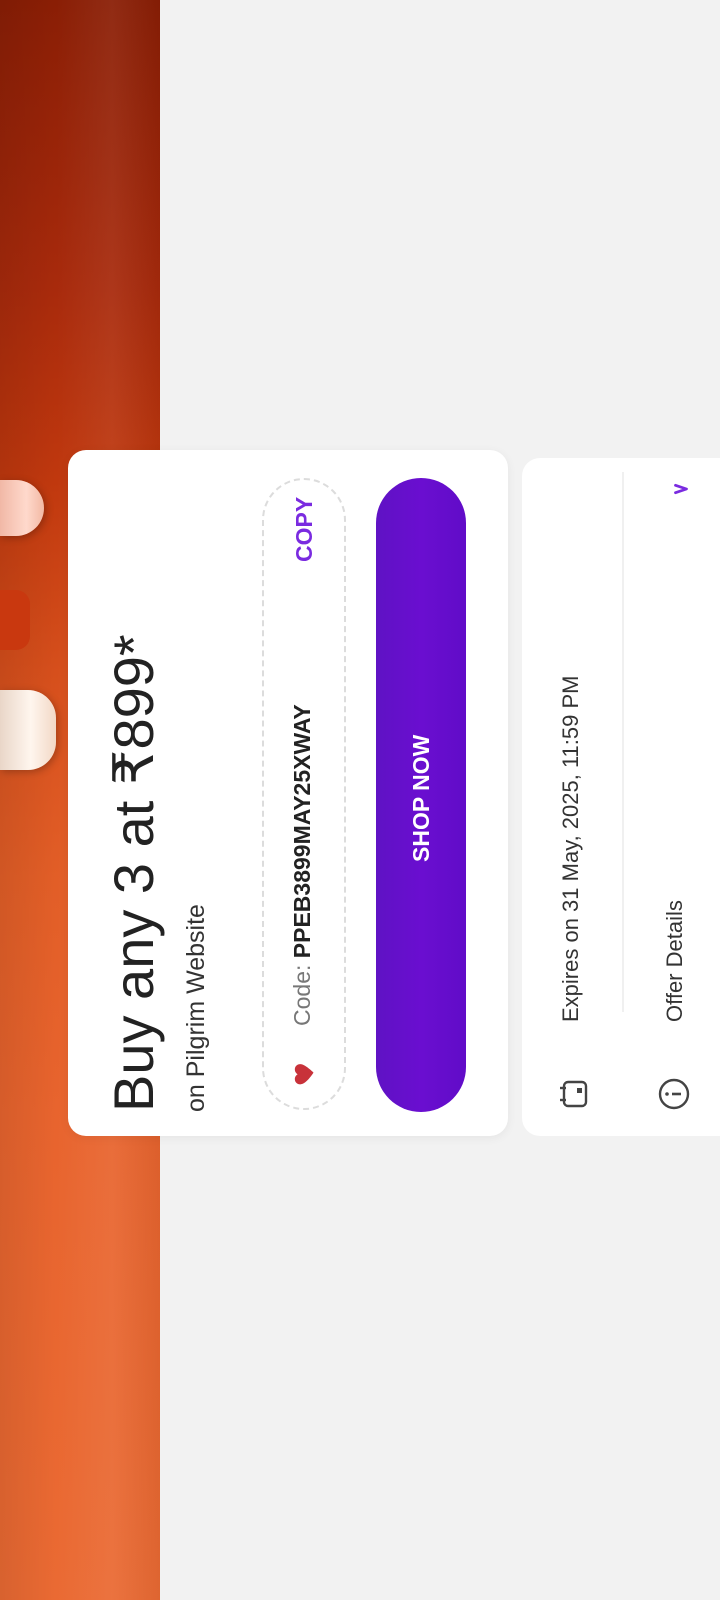 The height and width of the screenshot is (1600, 720). Describe the element at coordinates (302, 992) in the screenshot. I see `coupon-code-prefix: Code:` at that location.